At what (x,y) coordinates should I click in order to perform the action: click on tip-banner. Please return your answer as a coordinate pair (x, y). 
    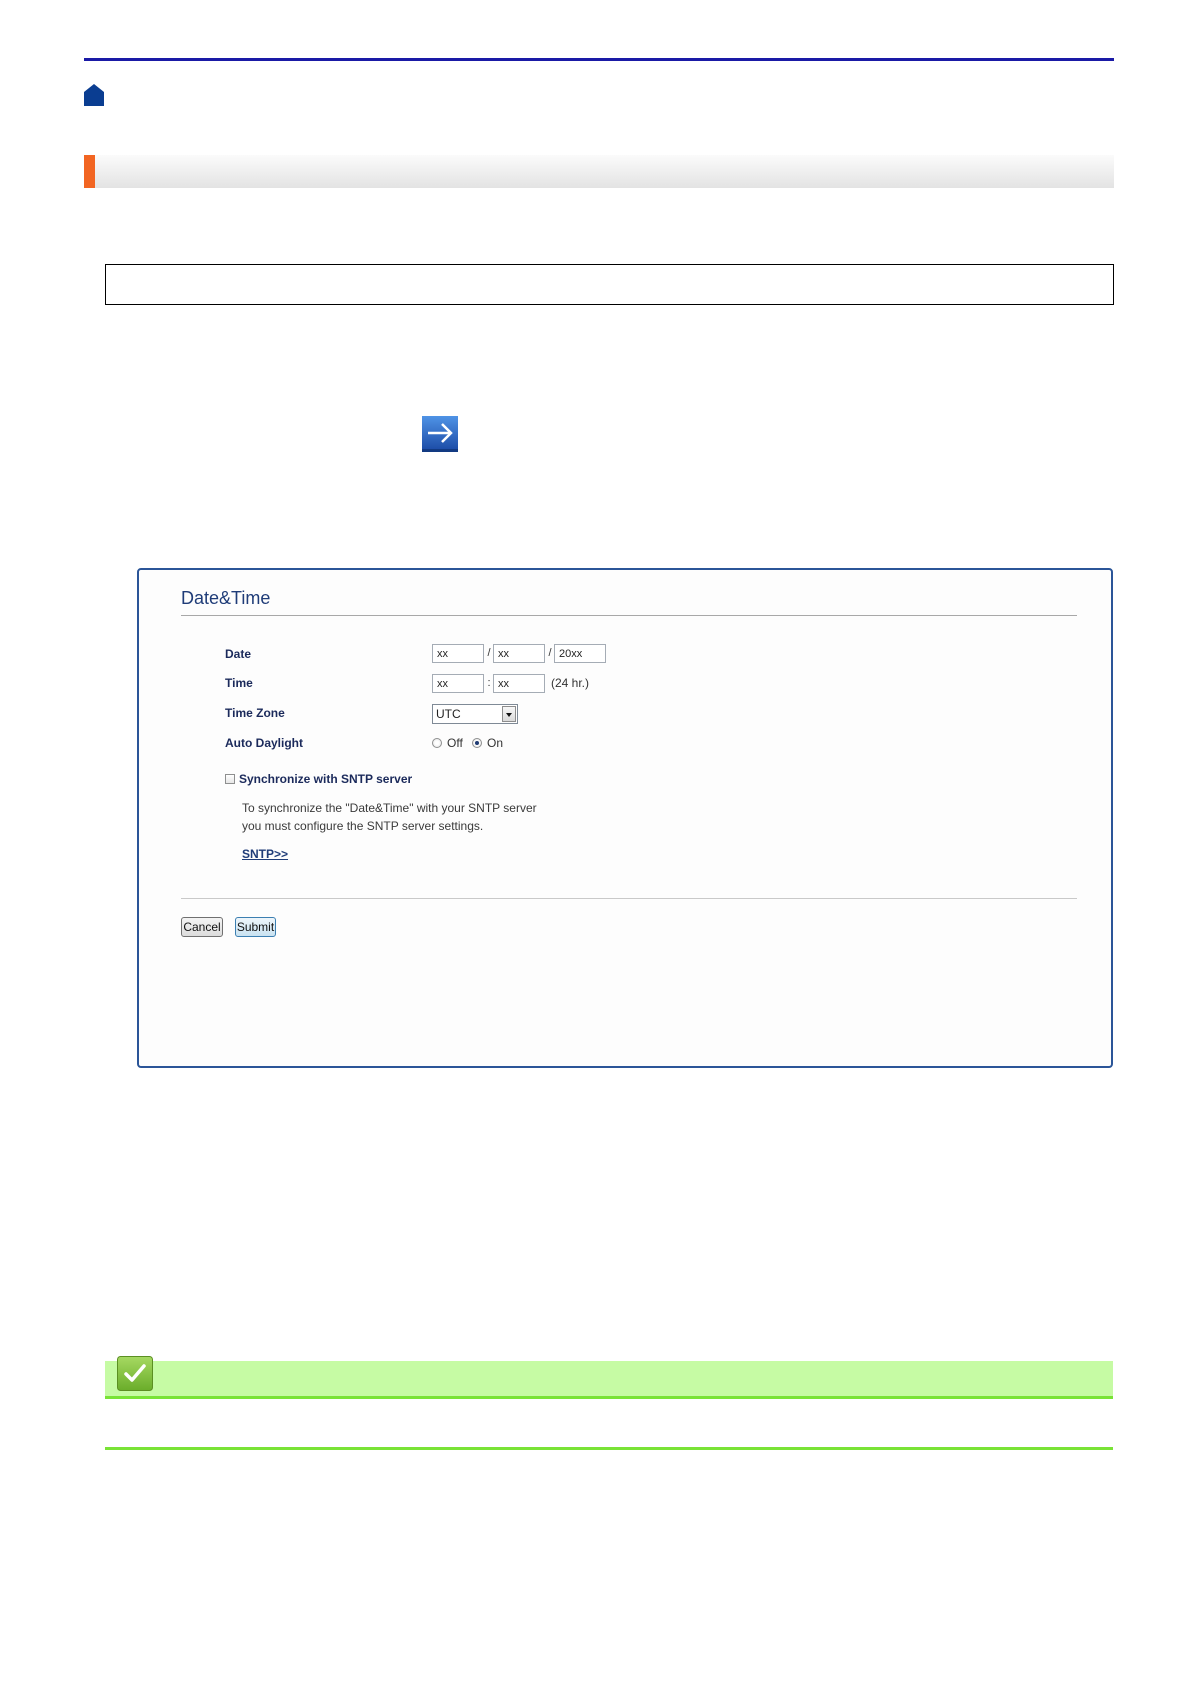
    Looking at the image, I should click on (609, 1380).